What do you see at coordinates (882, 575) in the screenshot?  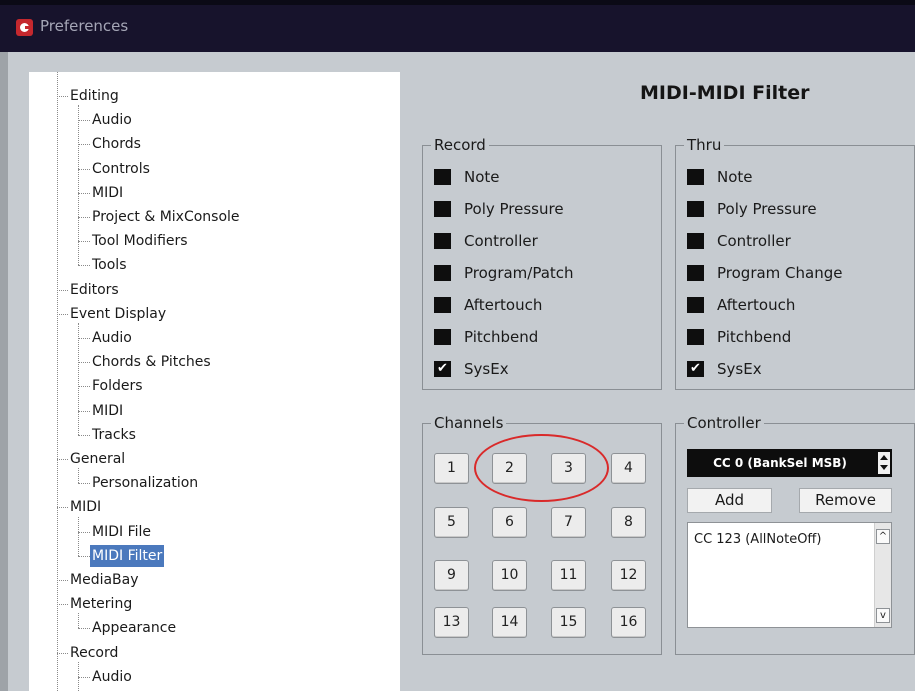 I see `controller-list-scrollbar: ^ v` at bounding box center [882, 575].